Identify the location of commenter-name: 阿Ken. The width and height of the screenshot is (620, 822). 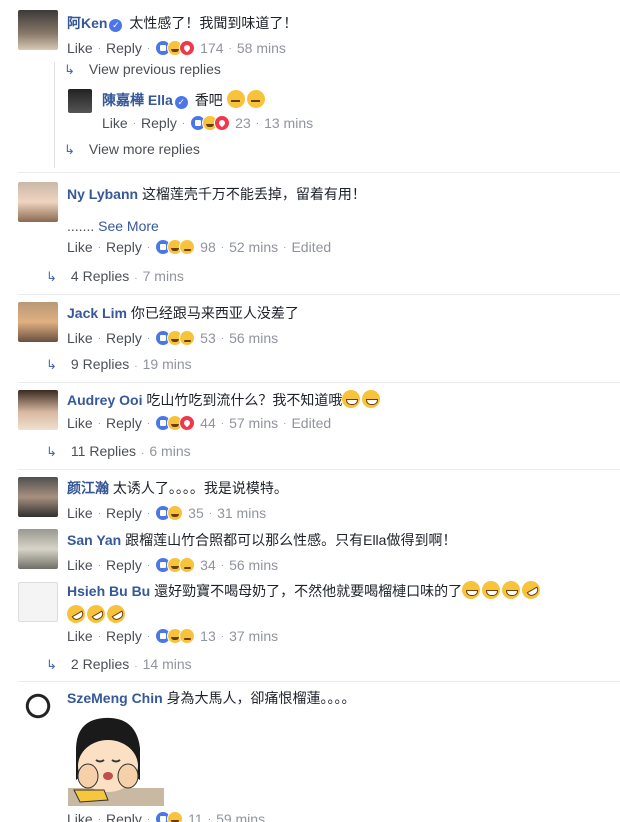
(87, 23).